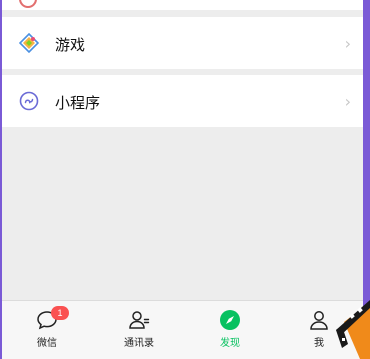 Image resolution: width=370 pixels, height=359 pixels. What do you see at coordinates (29, 101) in the screenshot?
I see `mini-programs-icon` at bounding box center [29, 101].